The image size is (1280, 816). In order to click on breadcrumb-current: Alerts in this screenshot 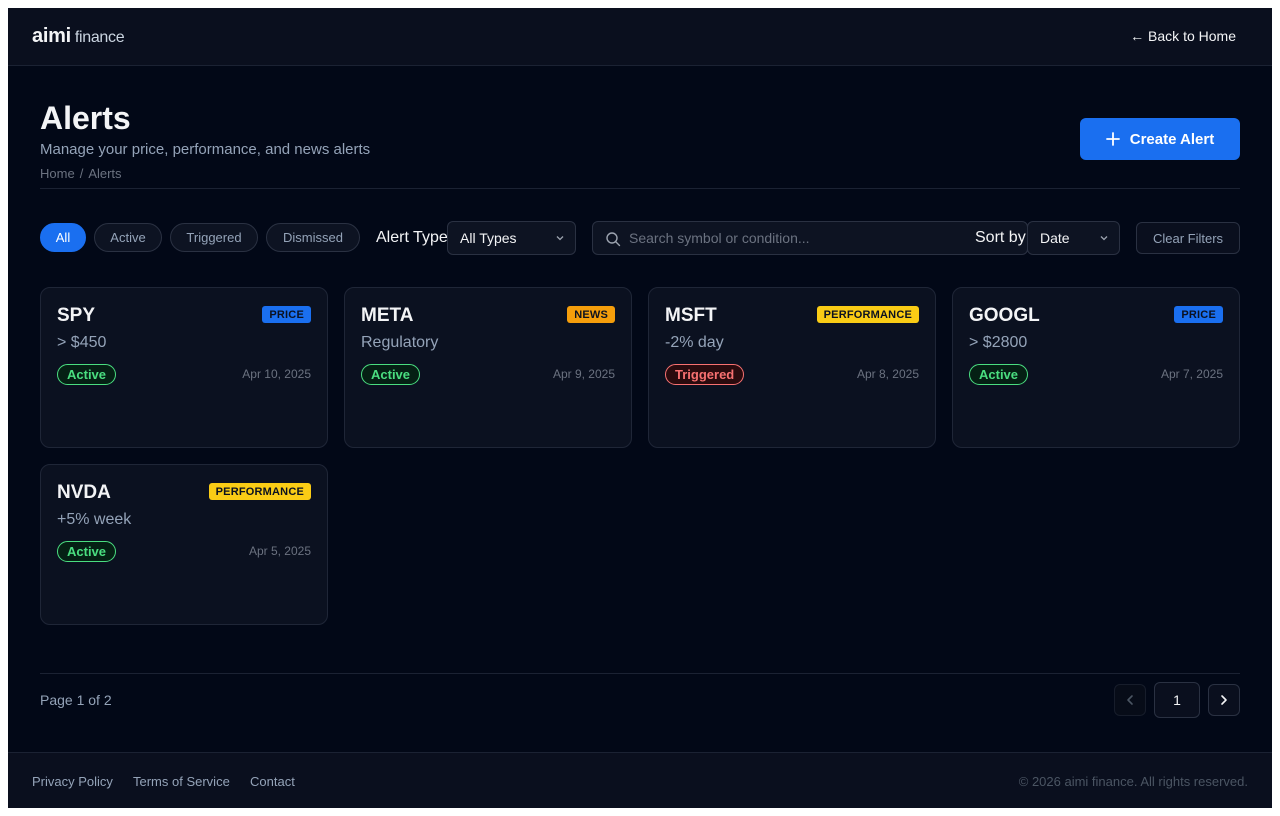, I will do `click(105, 173)`.